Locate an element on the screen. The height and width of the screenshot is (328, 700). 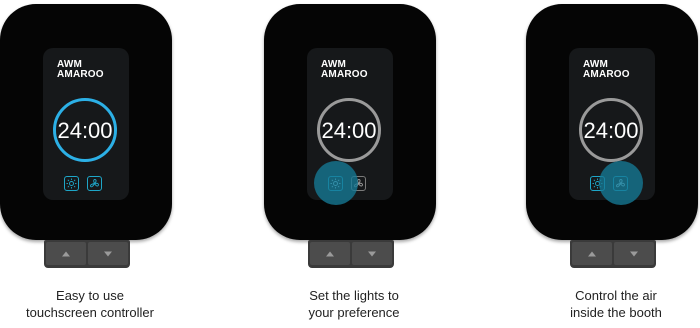
panel-caption: Easy to use touchscreen controller is located at coordinates (90, 304).